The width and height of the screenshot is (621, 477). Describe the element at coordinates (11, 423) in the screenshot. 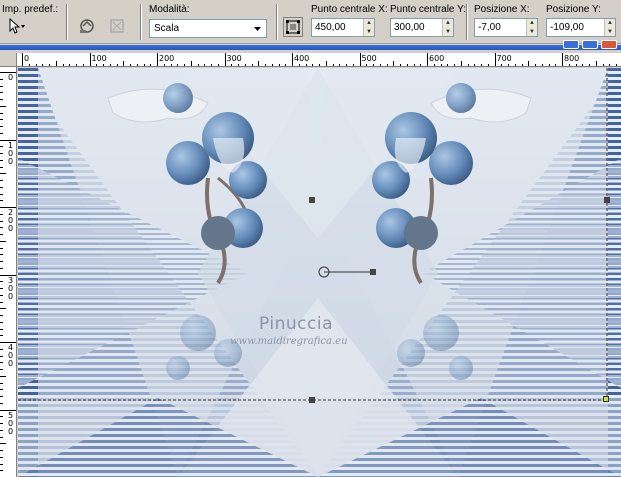

I see `ruler-v-label: 500` at that location.